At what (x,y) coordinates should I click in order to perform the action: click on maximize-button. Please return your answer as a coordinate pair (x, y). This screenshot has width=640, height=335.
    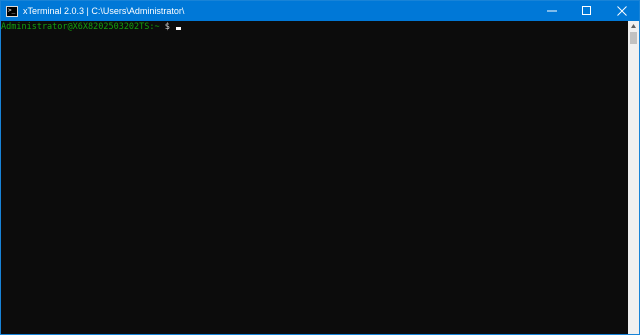
    Looking at the image, I should click on (586, 11).